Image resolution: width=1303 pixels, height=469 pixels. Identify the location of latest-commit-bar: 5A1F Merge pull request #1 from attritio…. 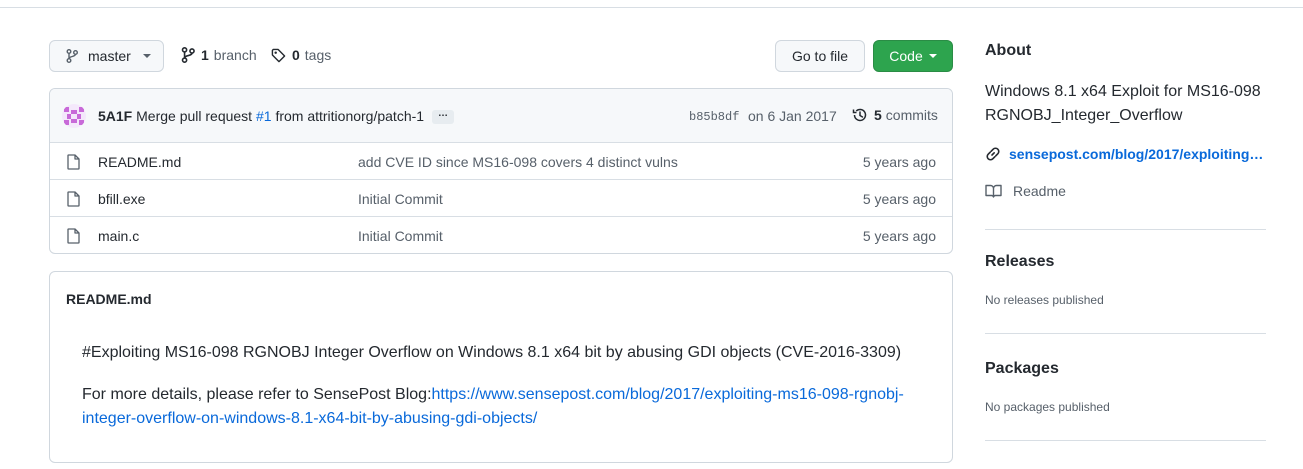
(501, 116).